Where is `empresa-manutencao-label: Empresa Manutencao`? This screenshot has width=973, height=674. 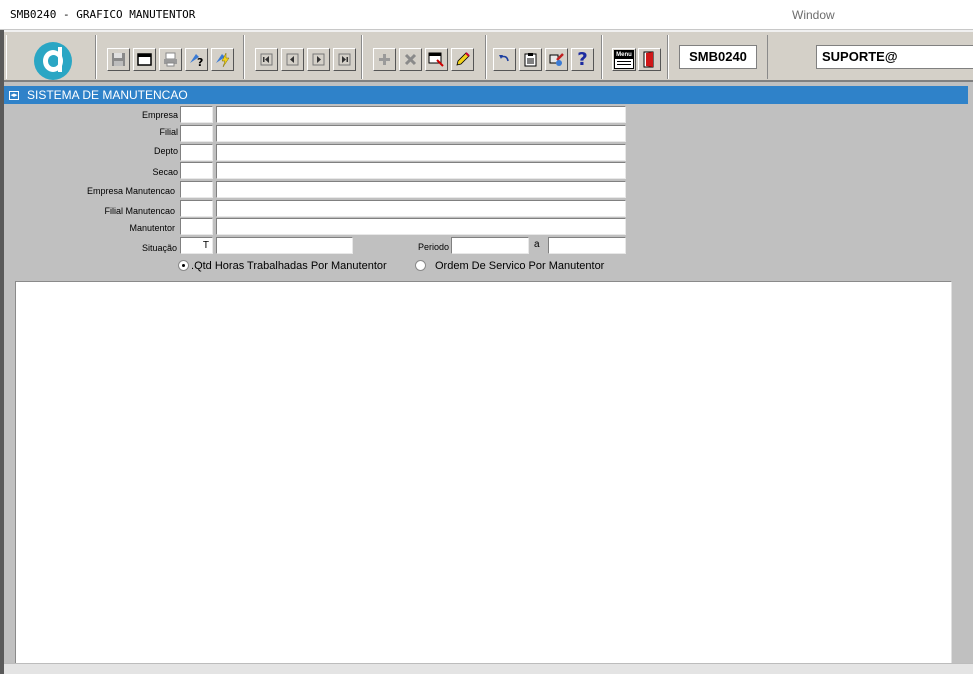 empresa-manutencao-label: Empresa Manutencao is located at coordinates (130, 191).